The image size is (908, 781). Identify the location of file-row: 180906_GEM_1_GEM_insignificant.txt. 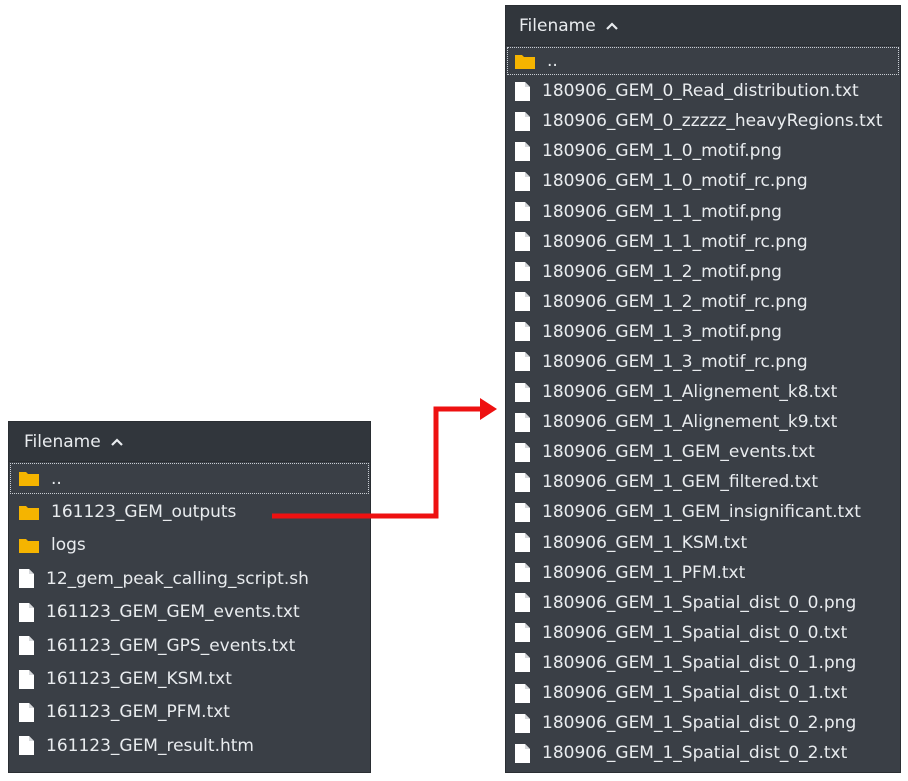
(703, 512).